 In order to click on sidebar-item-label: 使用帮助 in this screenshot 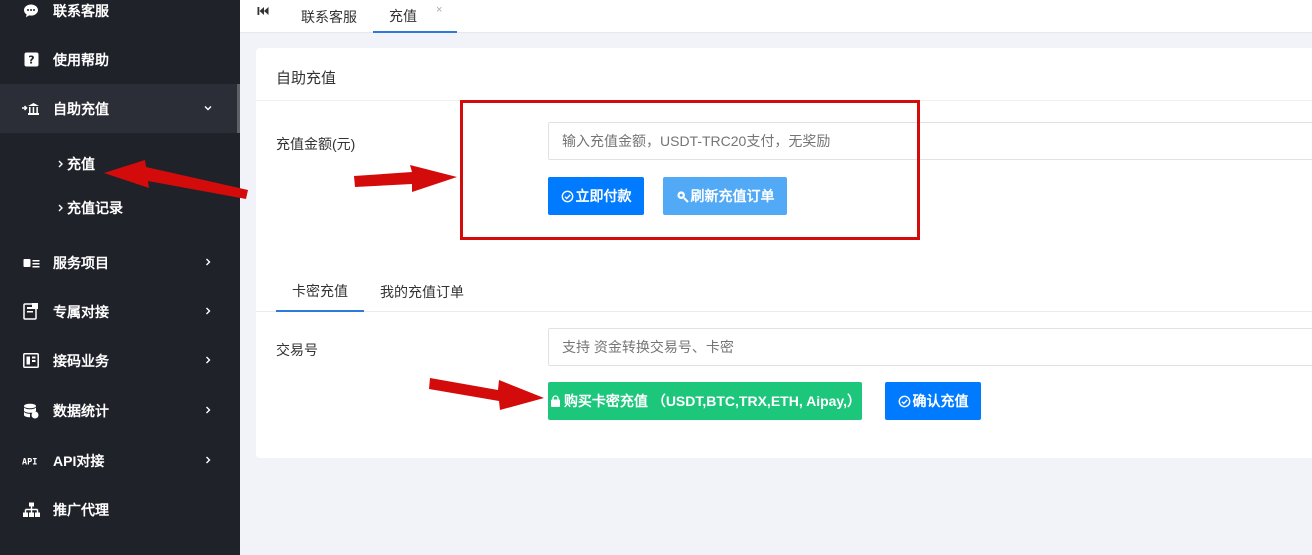, I will do `click(81, 59)`.